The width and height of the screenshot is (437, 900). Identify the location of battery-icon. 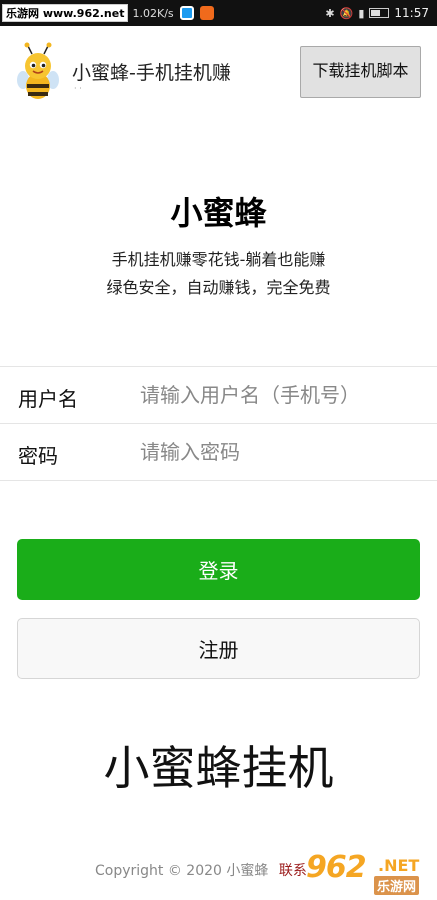
(379, 13).